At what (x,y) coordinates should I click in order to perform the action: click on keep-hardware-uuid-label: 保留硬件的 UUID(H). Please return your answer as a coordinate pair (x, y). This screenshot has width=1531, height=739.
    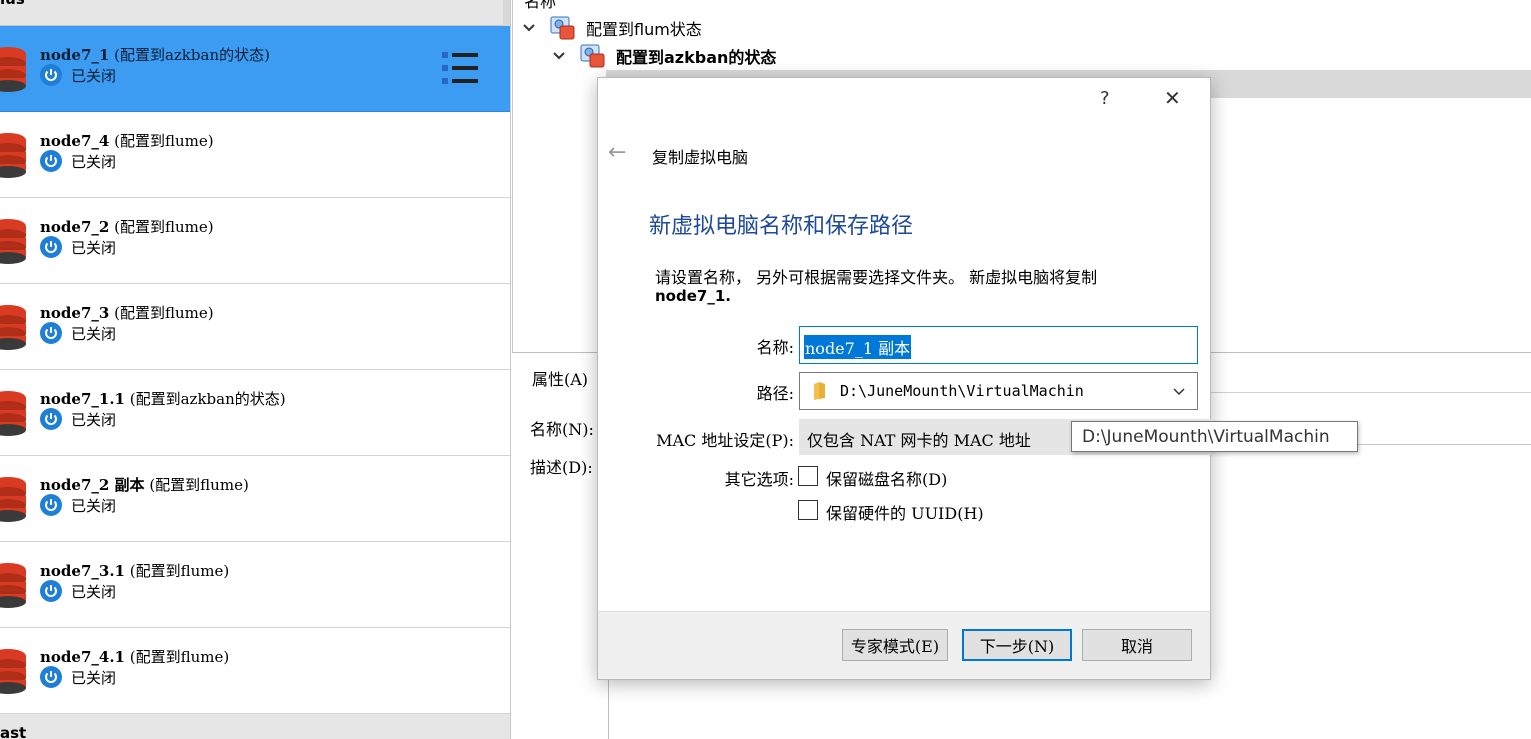
    Looking at the image, I should click on (905, 512).